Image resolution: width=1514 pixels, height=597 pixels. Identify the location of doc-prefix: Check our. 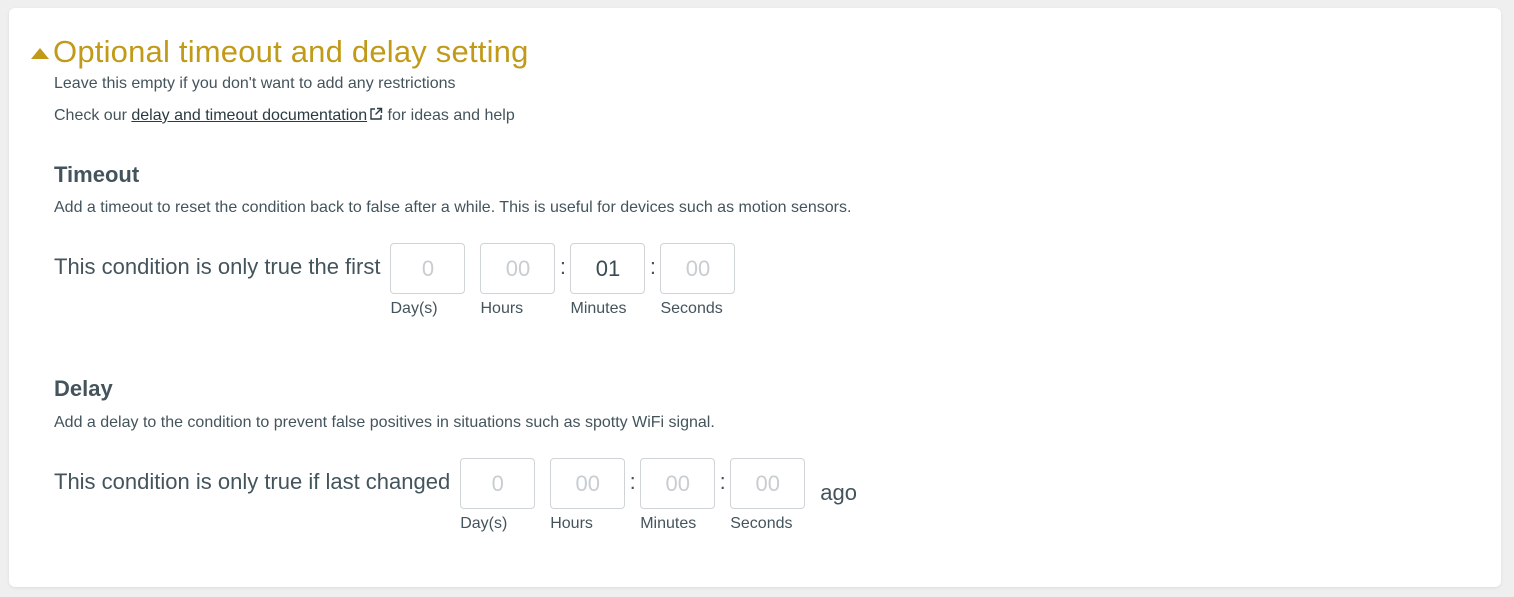
(93, 115).